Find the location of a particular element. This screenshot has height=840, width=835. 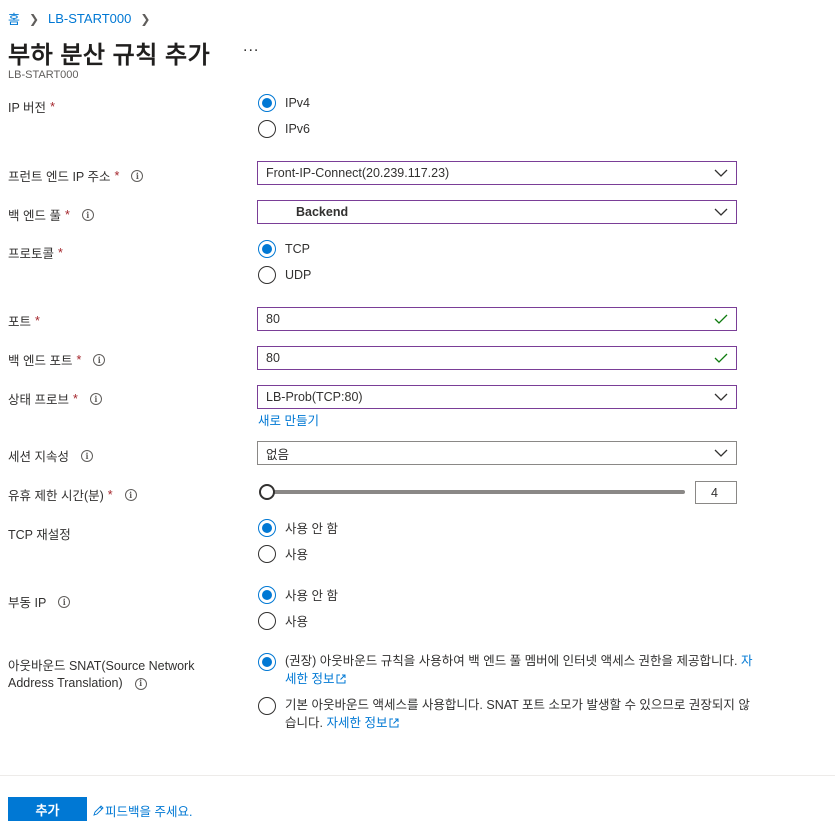

floating-ip-enabled-radio: 사용 is located at coordinates (283, 620).